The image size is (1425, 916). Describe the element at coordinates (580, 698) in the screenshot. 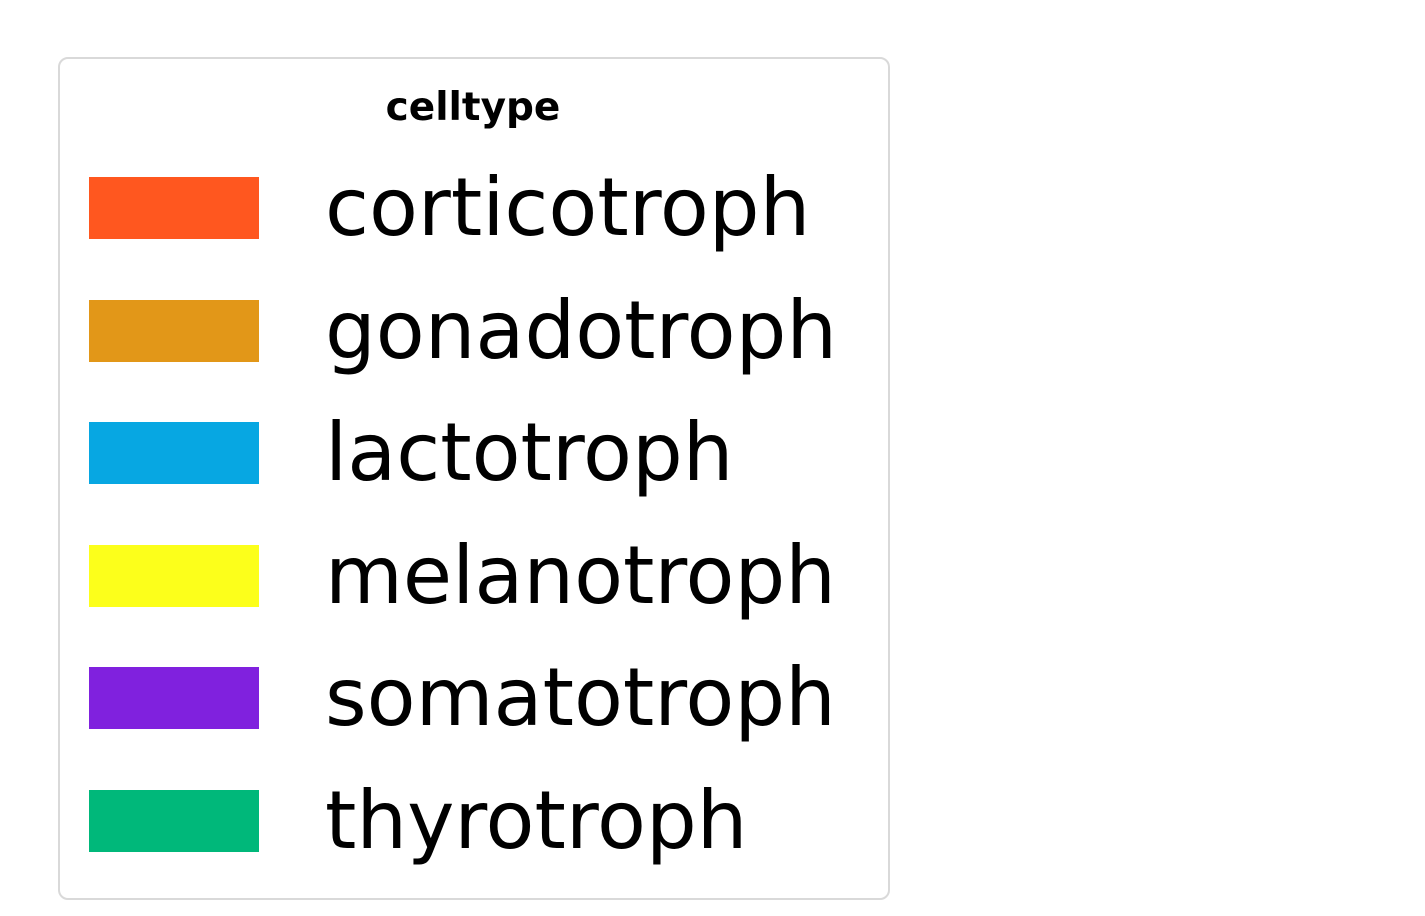

I see `legend-label: somatotroph` at that location.